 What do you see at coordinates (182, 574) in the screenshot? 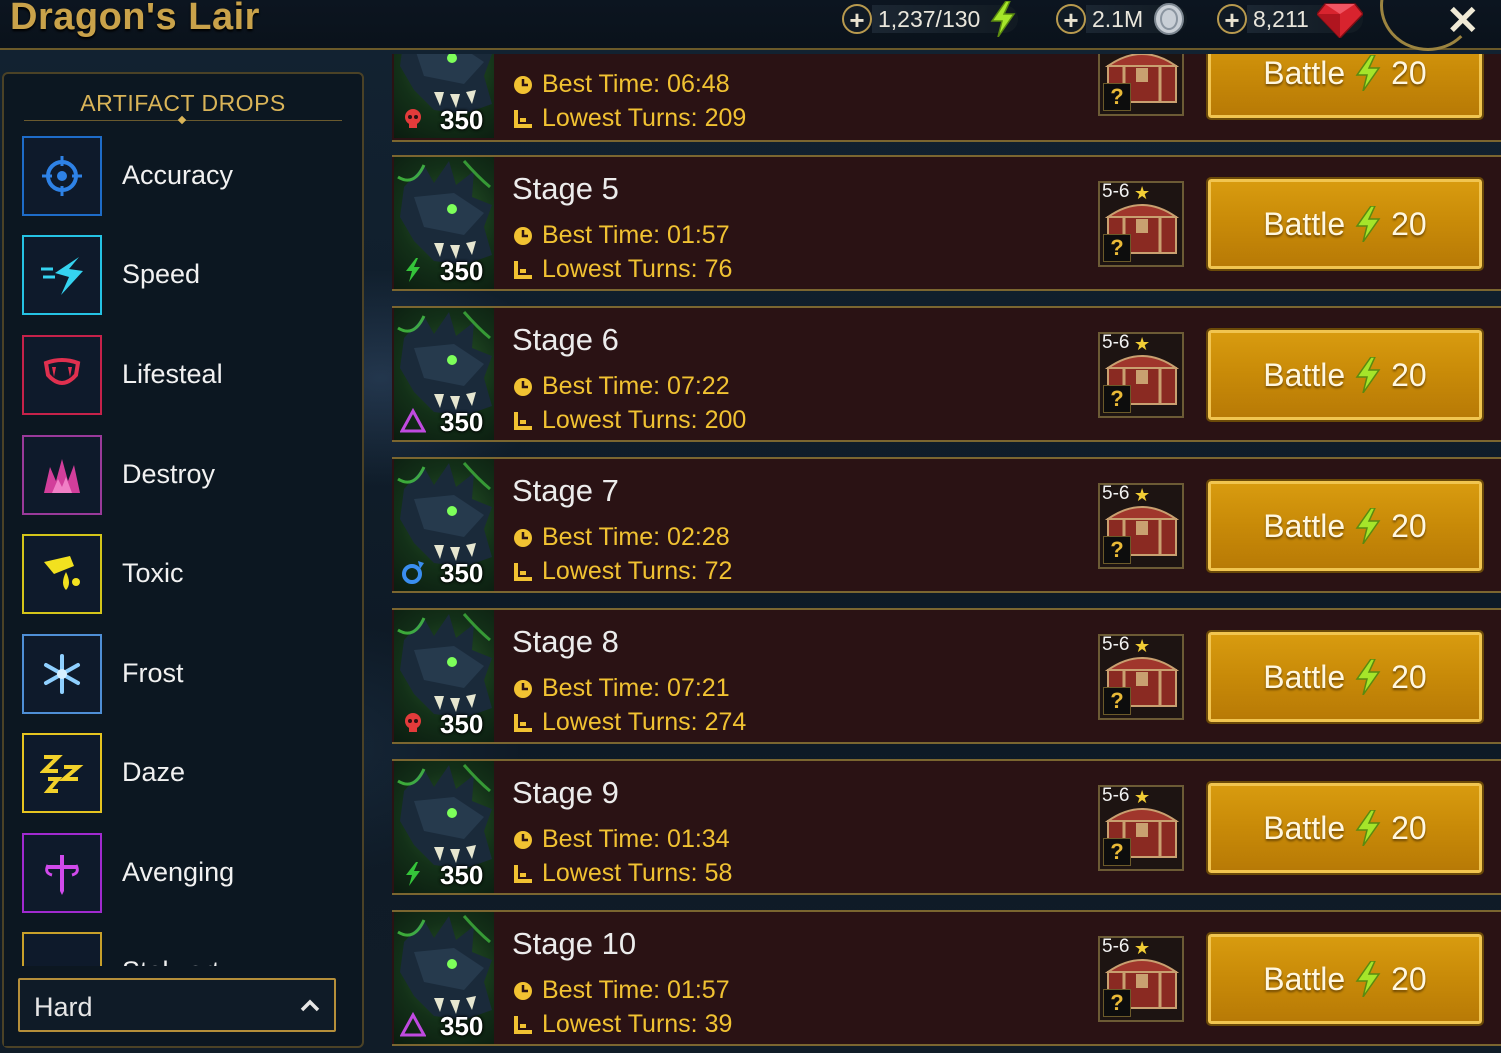
I see `artifact-drop-toxic: Toxic` at bounding box center [182, 574].